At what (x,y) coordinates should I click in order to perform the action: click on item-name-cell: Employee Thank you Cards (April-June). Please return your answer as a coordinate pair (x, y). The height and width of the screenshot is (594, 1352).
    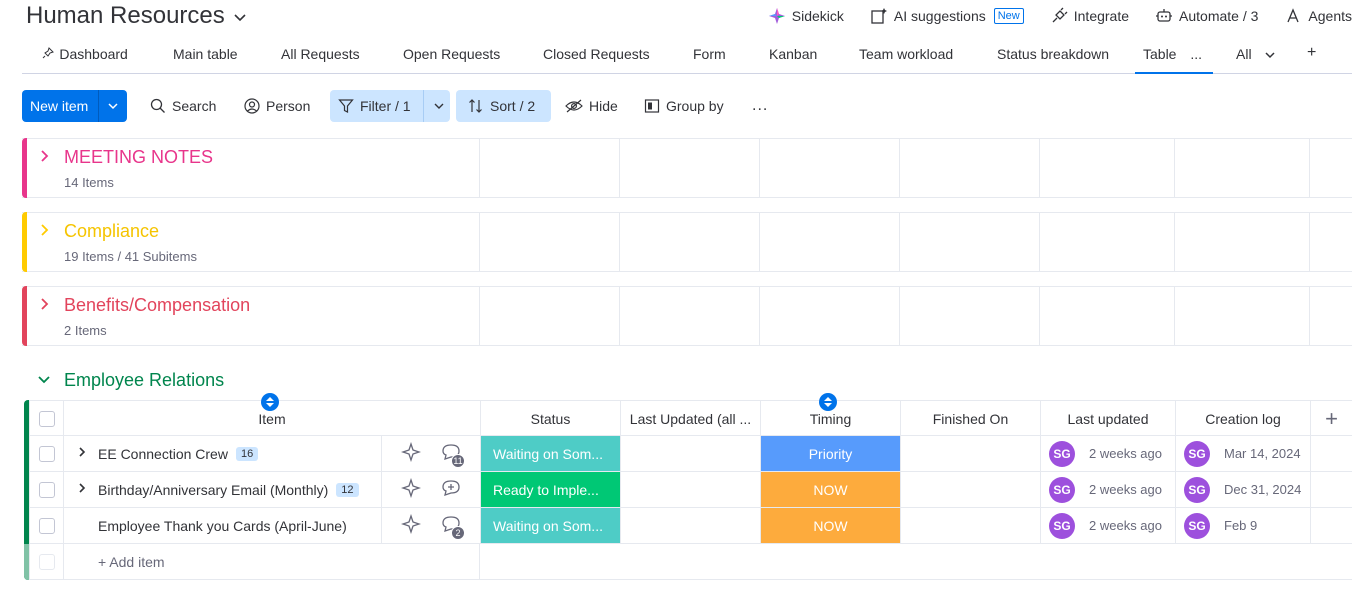
    Looking at the image, I should click on (222, 525).